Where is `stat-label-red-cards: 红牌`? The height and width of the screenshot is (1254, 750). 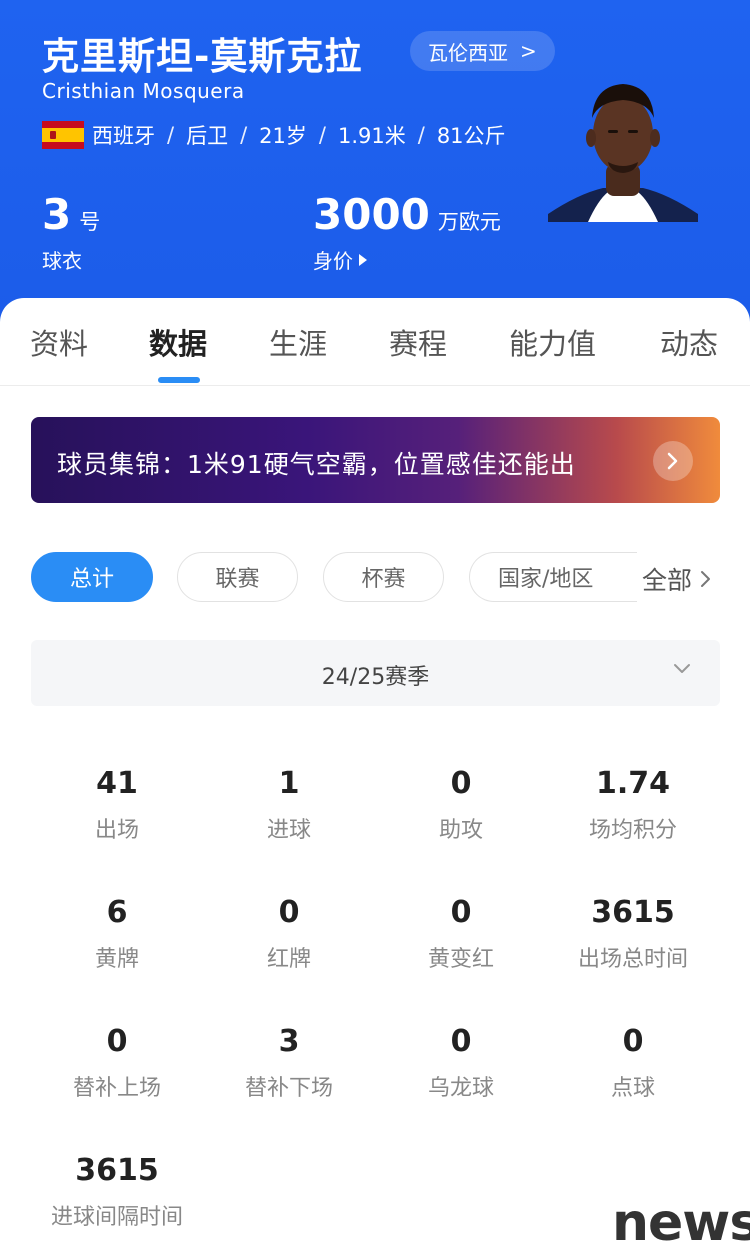 stat-label-red-cards: 红牌 is located at coordinates (288, 959).